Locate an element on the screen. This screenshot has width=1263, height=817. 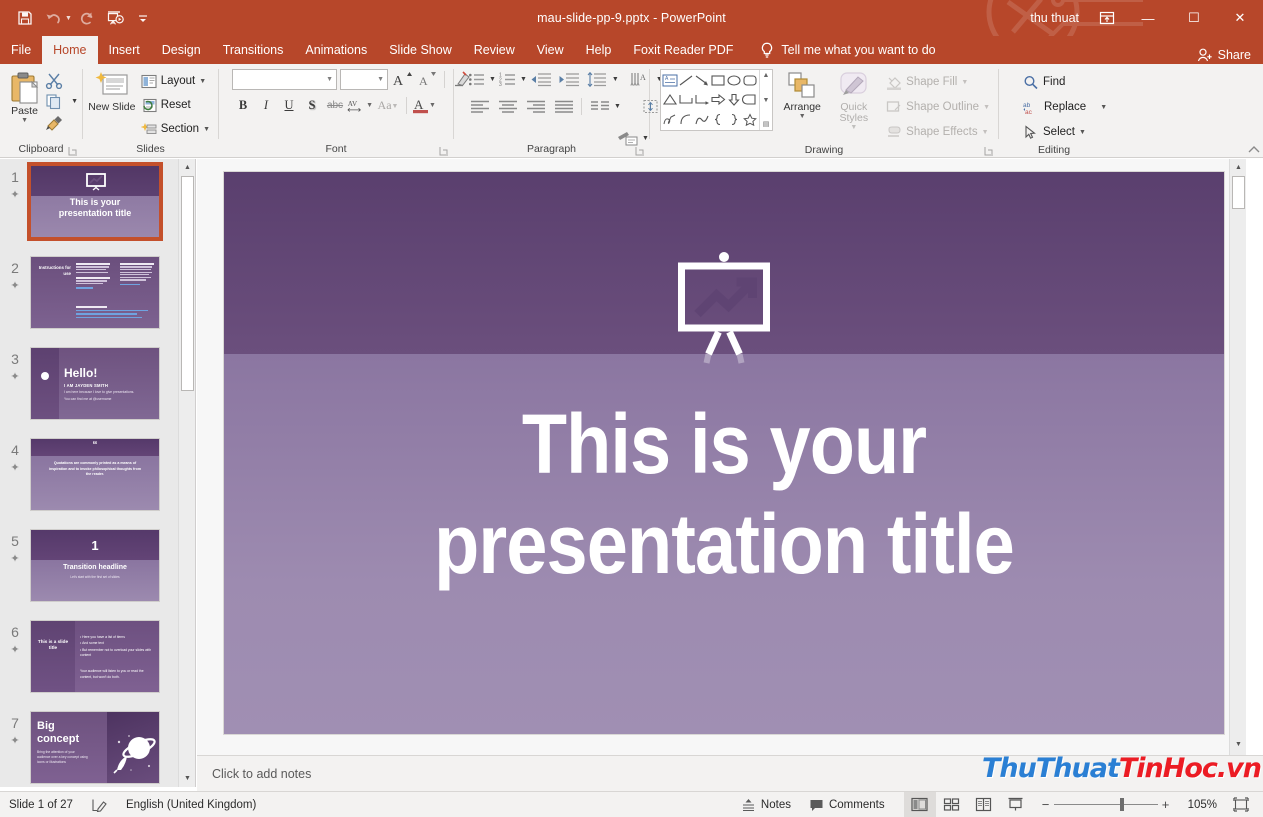
reading-view-button is located at coordinates (984, 804).